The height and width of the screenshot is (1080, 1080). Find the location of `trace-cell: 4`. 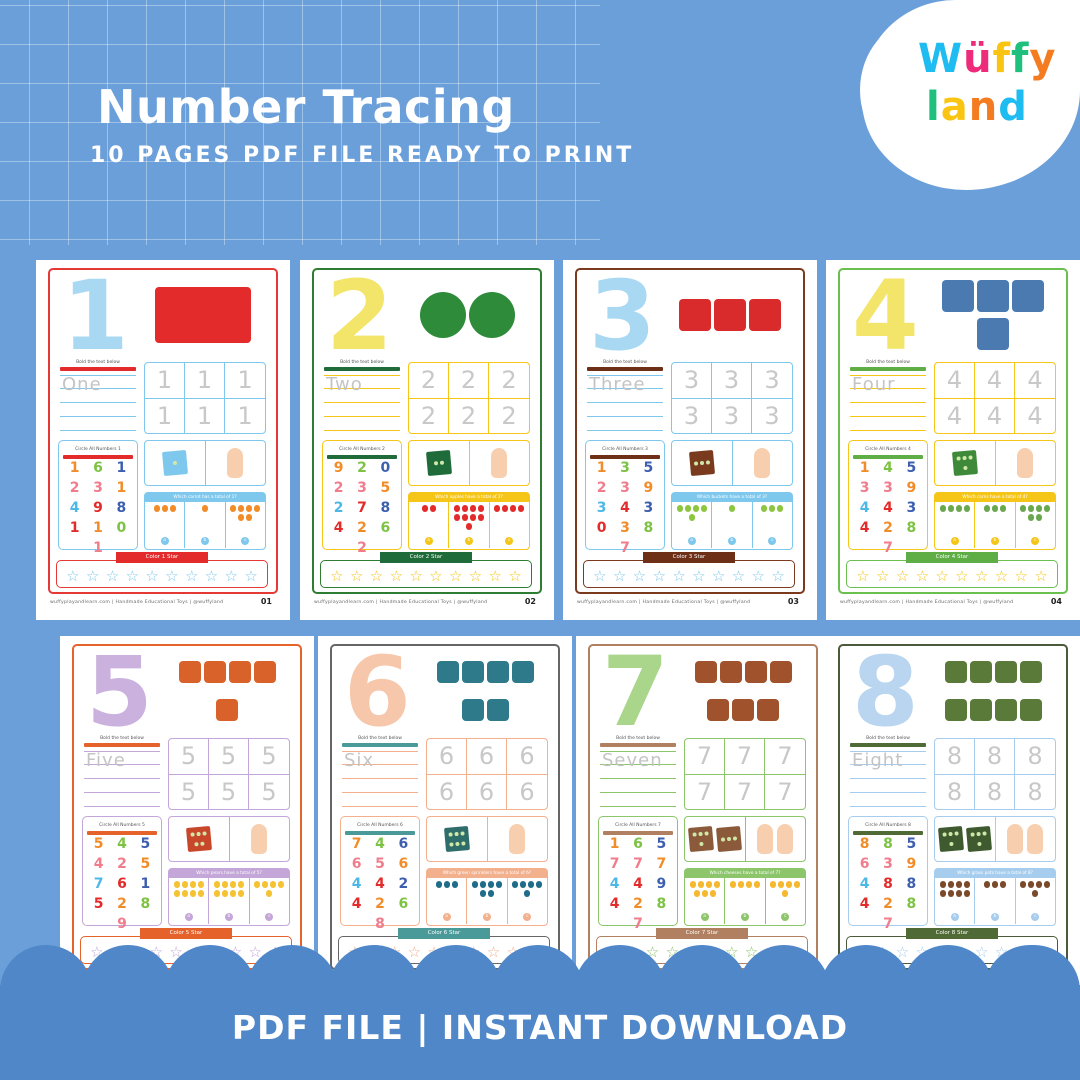

trace-cell: 4 is located at coordinates (995, 381).